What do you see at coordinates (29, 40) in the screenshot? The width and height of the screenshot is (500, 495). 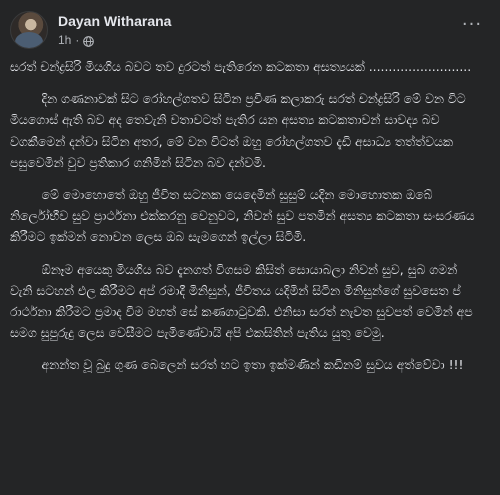 I see `avatar-figure` at bounding box center [29, 40].